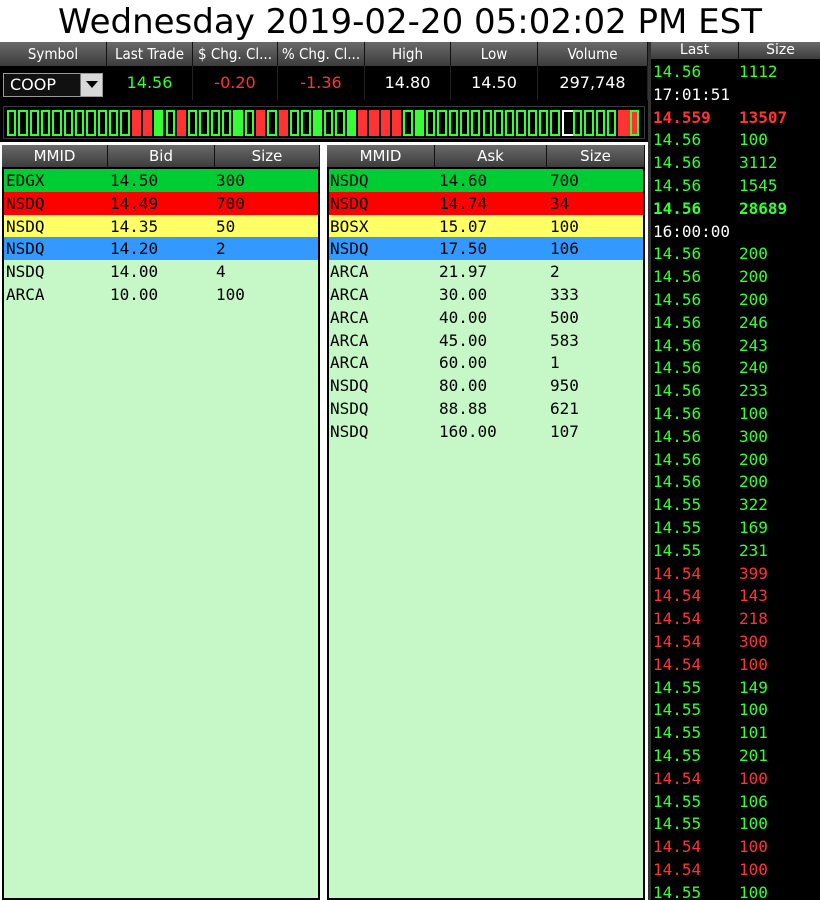 Image resolution: width=820 pixels, height=900 pixels. I want to click on ask-row: ARCA 21.97 2, so click(486, 271).